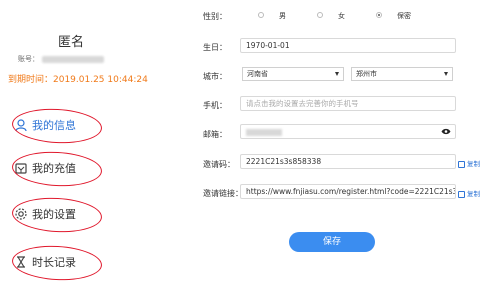  I want to click on gender-option-secret: 保密, so click(404, 16).